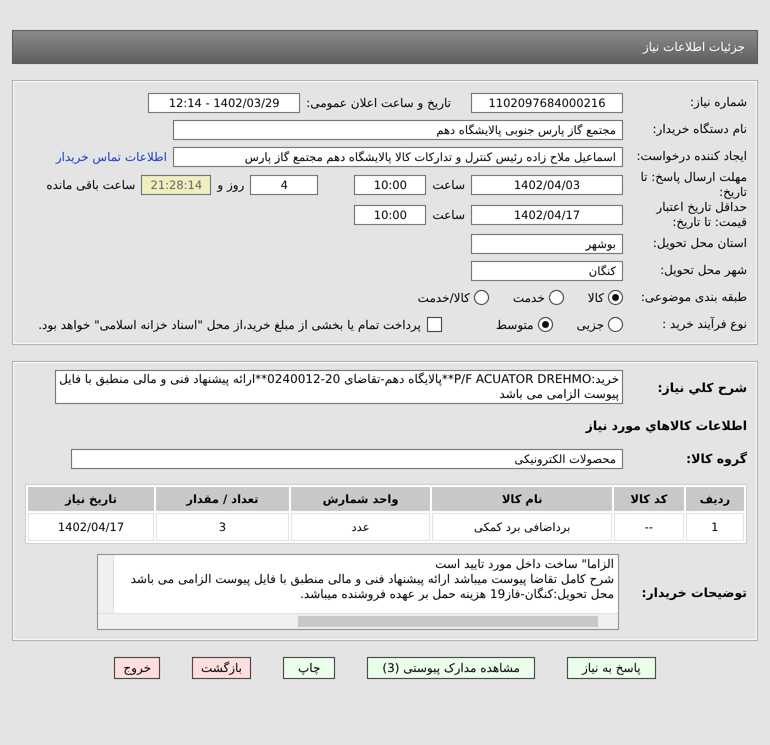 This screenshot has height=745, width=770. What do you see at coordinates (715, 499) in the screenshot?
I see `column-header: ردیف` at bounding box center [715, 499].